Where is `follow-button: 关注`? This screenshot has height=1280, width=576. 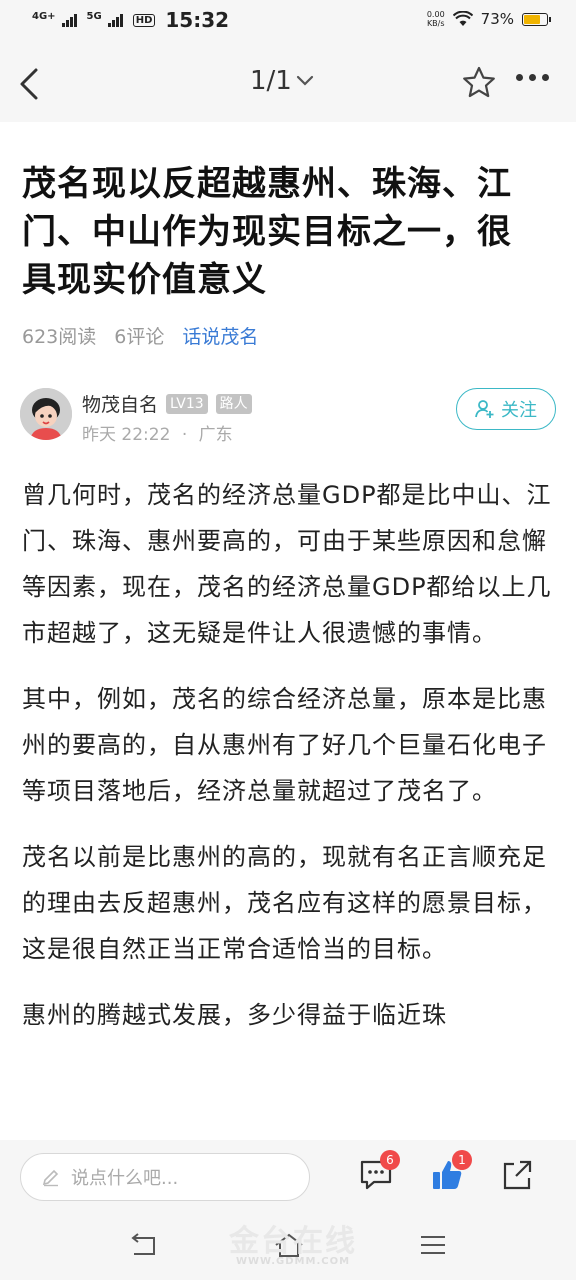 follow-button: 关注 is located at coordinates (506, 409).